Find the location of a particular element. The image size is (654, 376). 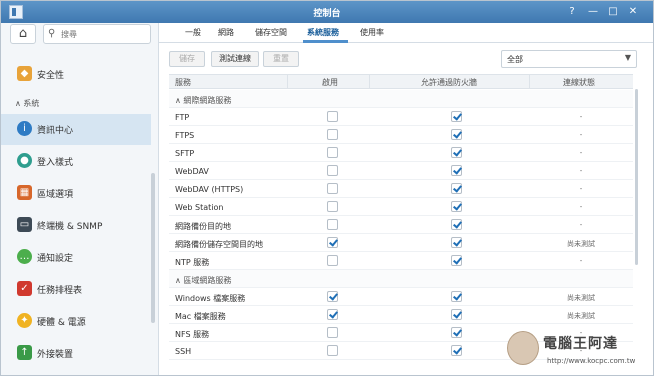

sidebar-item-label: 通知設定 is located at coordinates (55, 259).